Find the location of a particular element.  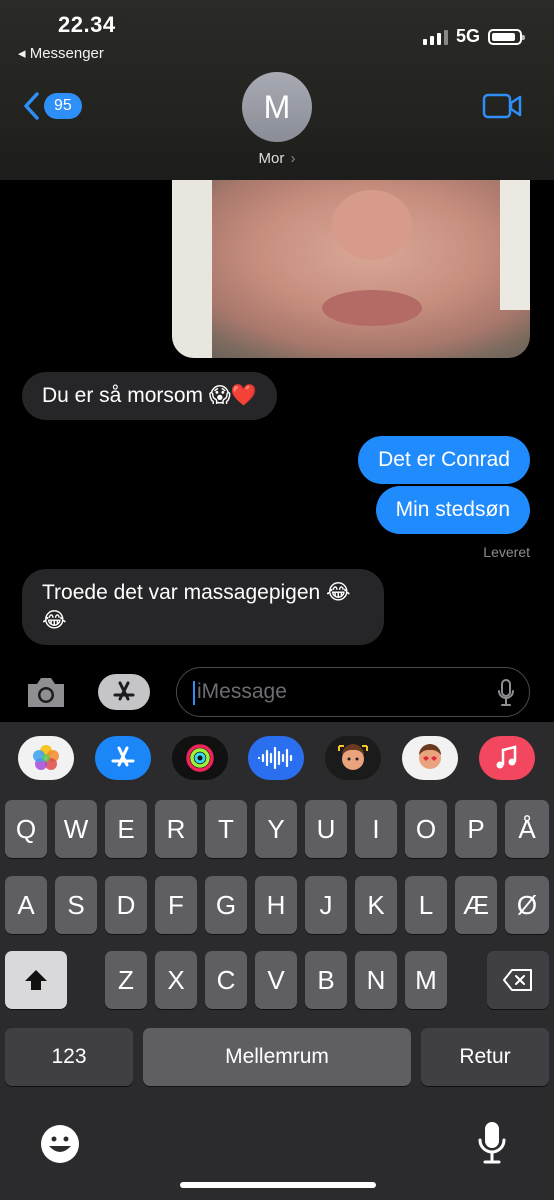

apps-button is located at coordinates (124, 692).